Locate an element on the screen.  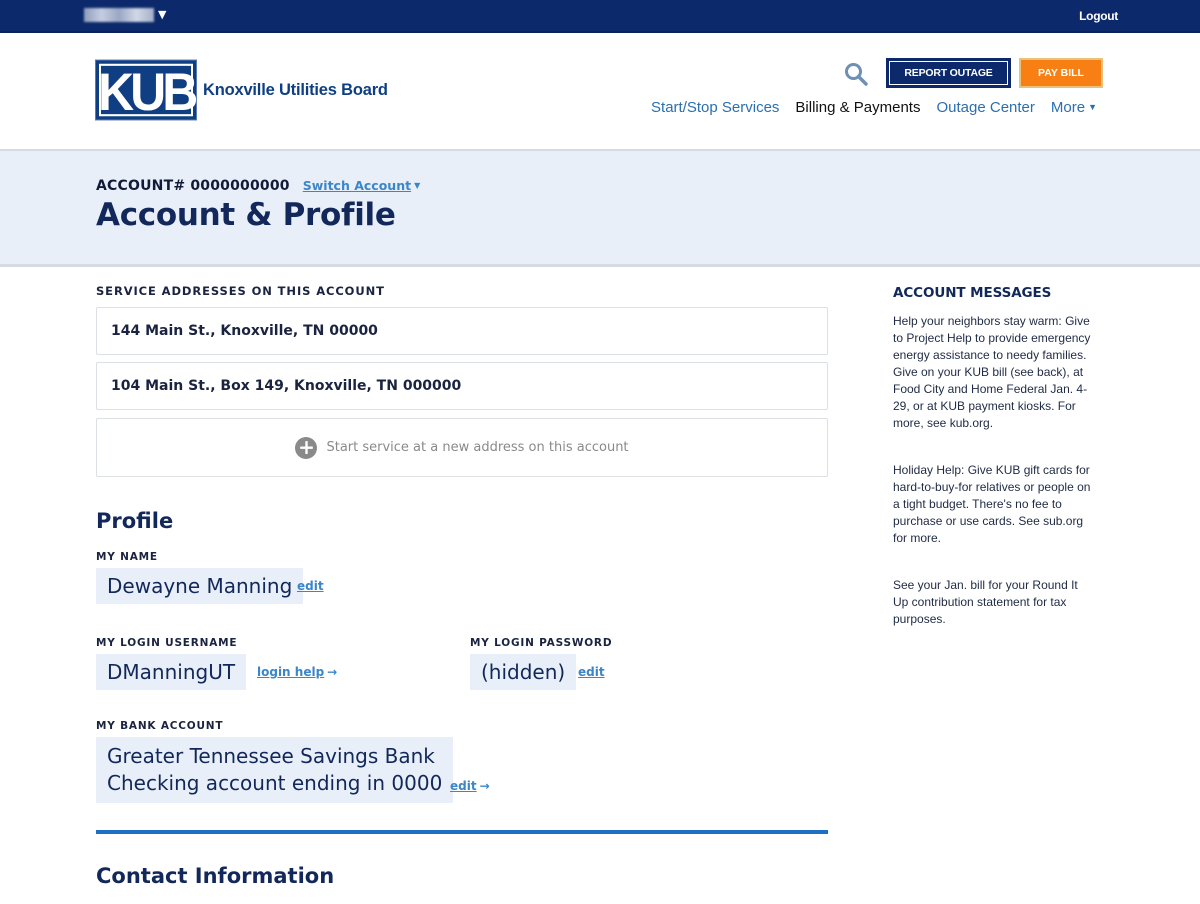
nav-more-label: More is located at coordinates (1068, 107).